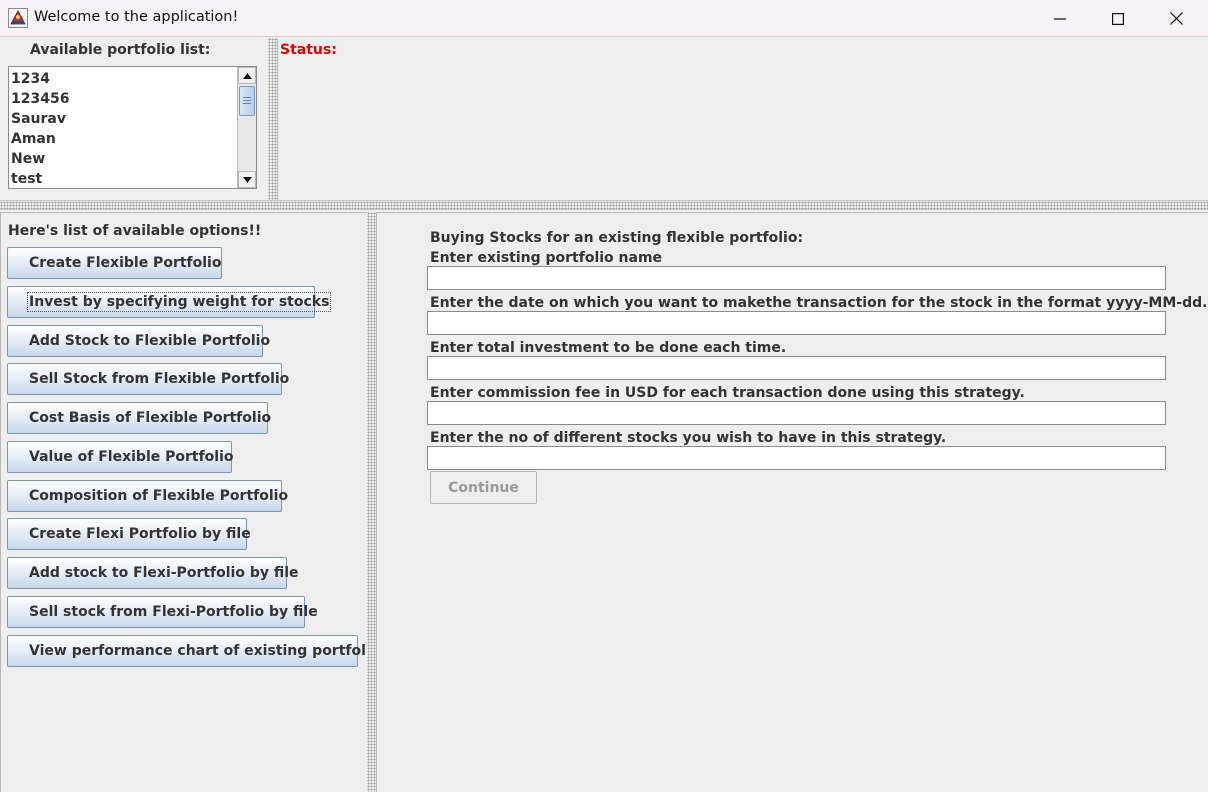 The width and height of the screenshot is (1208, 792). I want to click on list-item: New, so click(124, 159).